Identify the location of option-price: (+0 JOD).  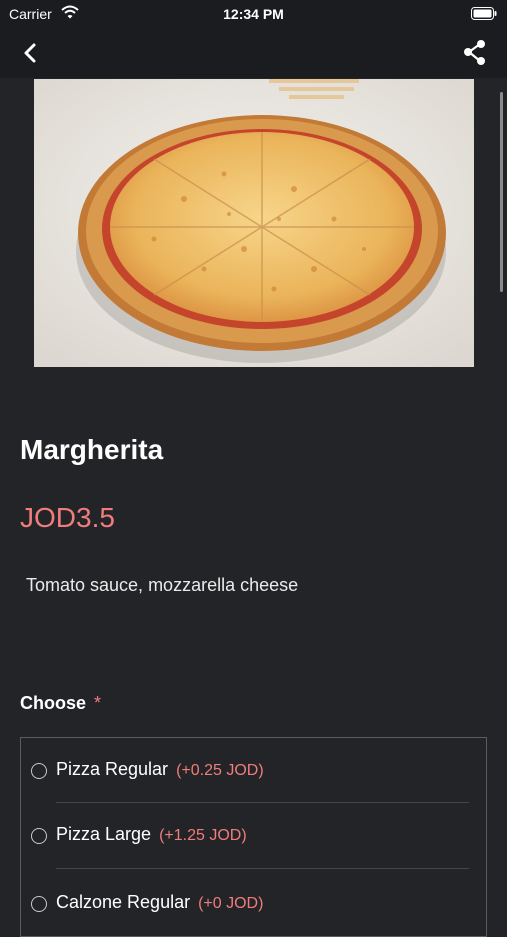
(231, 903).